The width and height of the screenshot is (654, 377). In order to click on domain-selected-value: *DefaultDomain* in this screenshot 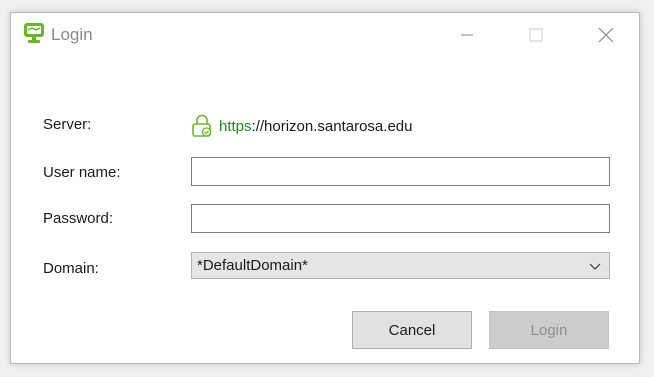, I will do `click(252, 265)`.